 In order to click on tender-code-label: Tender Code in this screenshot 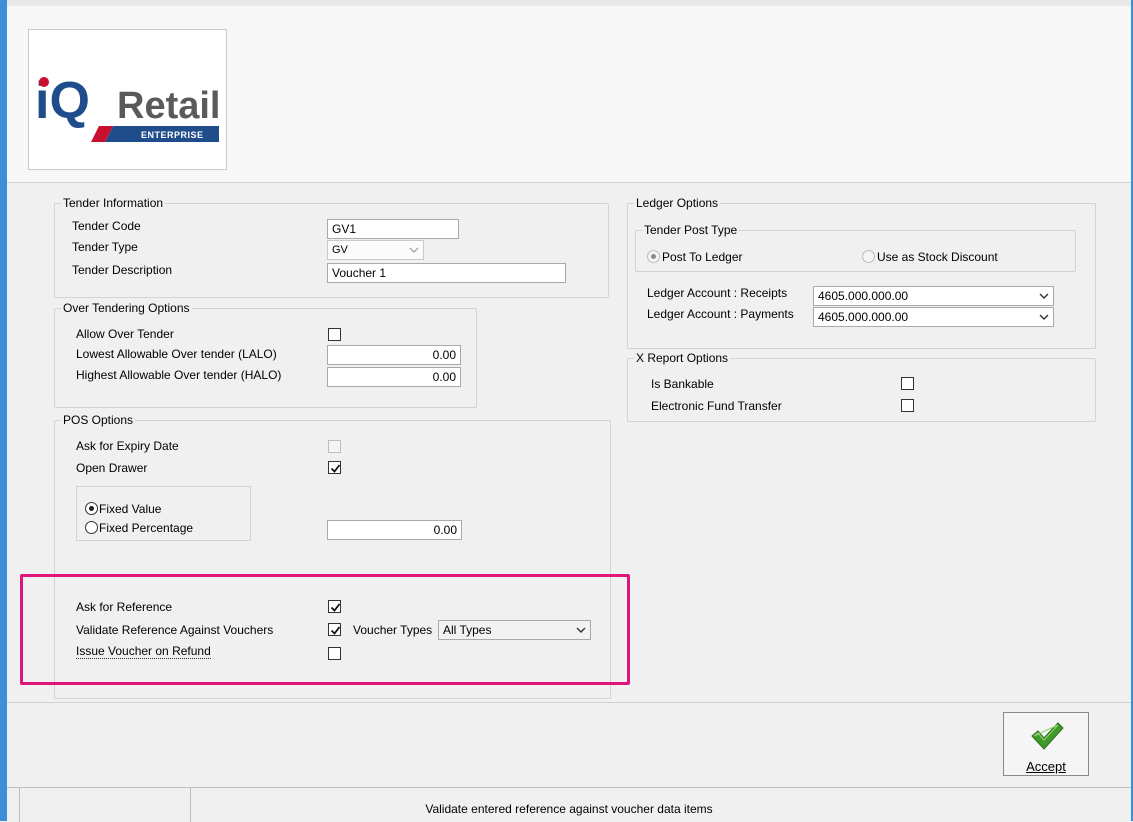, I will do `click(106, 226)`.